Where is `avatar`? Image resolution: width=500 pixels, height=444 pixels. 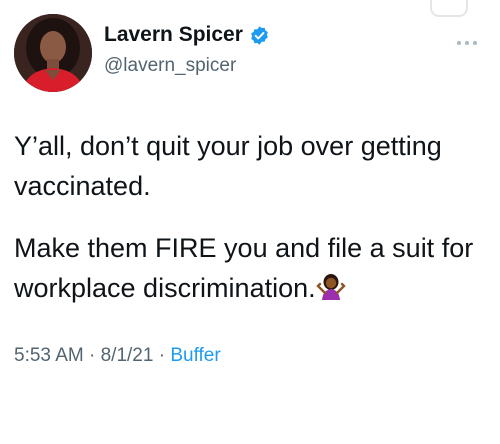 avatar is located at coordinates (53, 53).